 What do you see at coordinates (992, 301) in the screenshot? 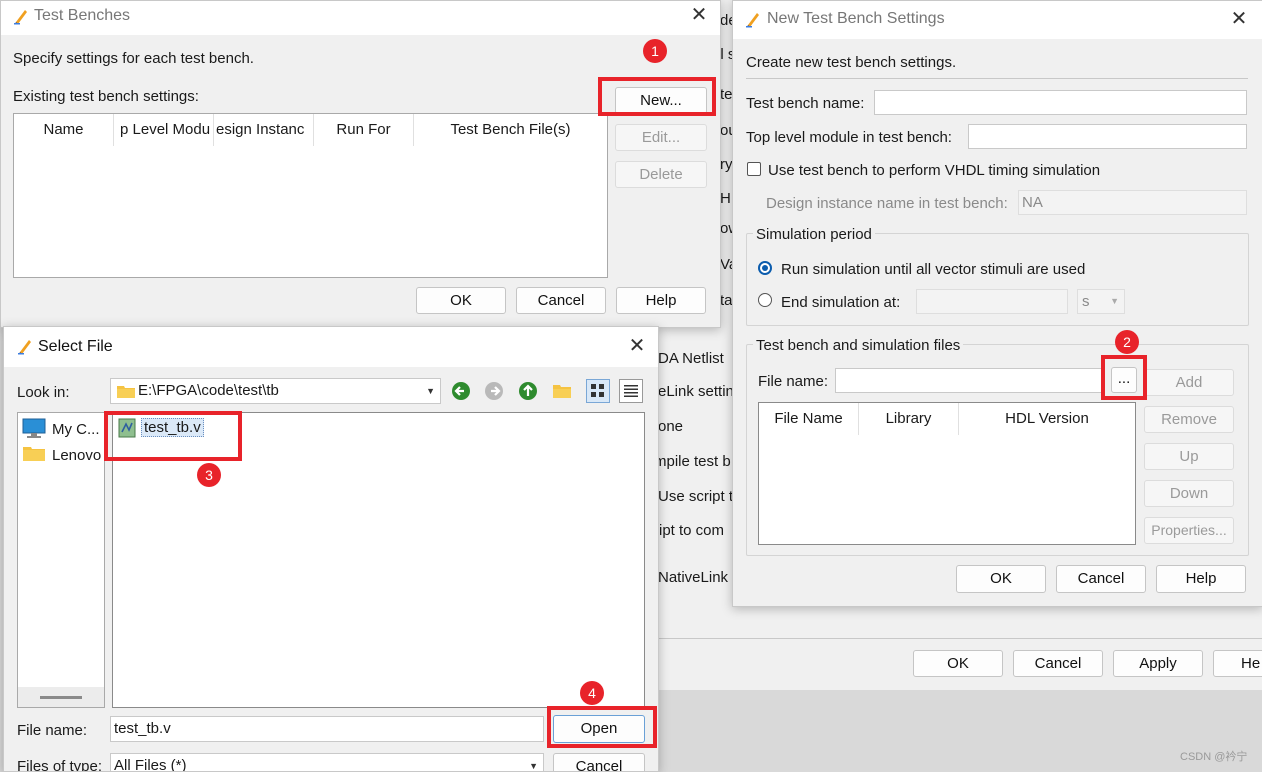
I see `end-simulation-time-field` at bounding box center [992, 301].